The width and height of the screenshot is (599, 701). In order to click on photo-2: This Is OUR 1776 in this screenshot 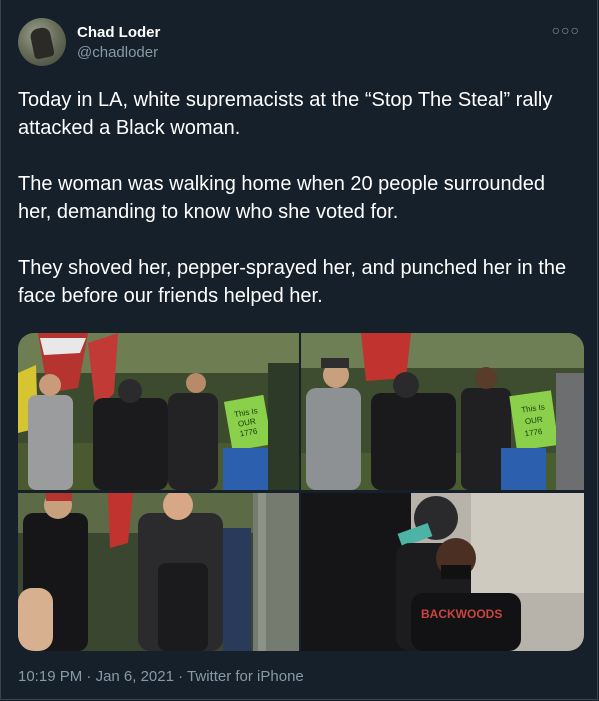, I will do `click(442, 411)`.